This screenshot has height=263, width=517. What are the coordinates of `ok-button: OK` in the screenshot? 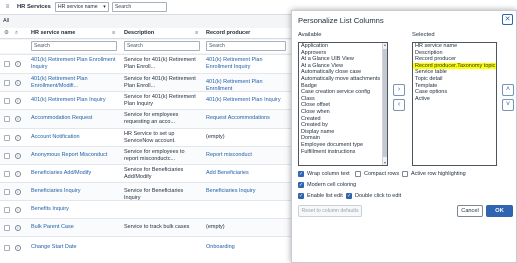 It's located at (499, 211).